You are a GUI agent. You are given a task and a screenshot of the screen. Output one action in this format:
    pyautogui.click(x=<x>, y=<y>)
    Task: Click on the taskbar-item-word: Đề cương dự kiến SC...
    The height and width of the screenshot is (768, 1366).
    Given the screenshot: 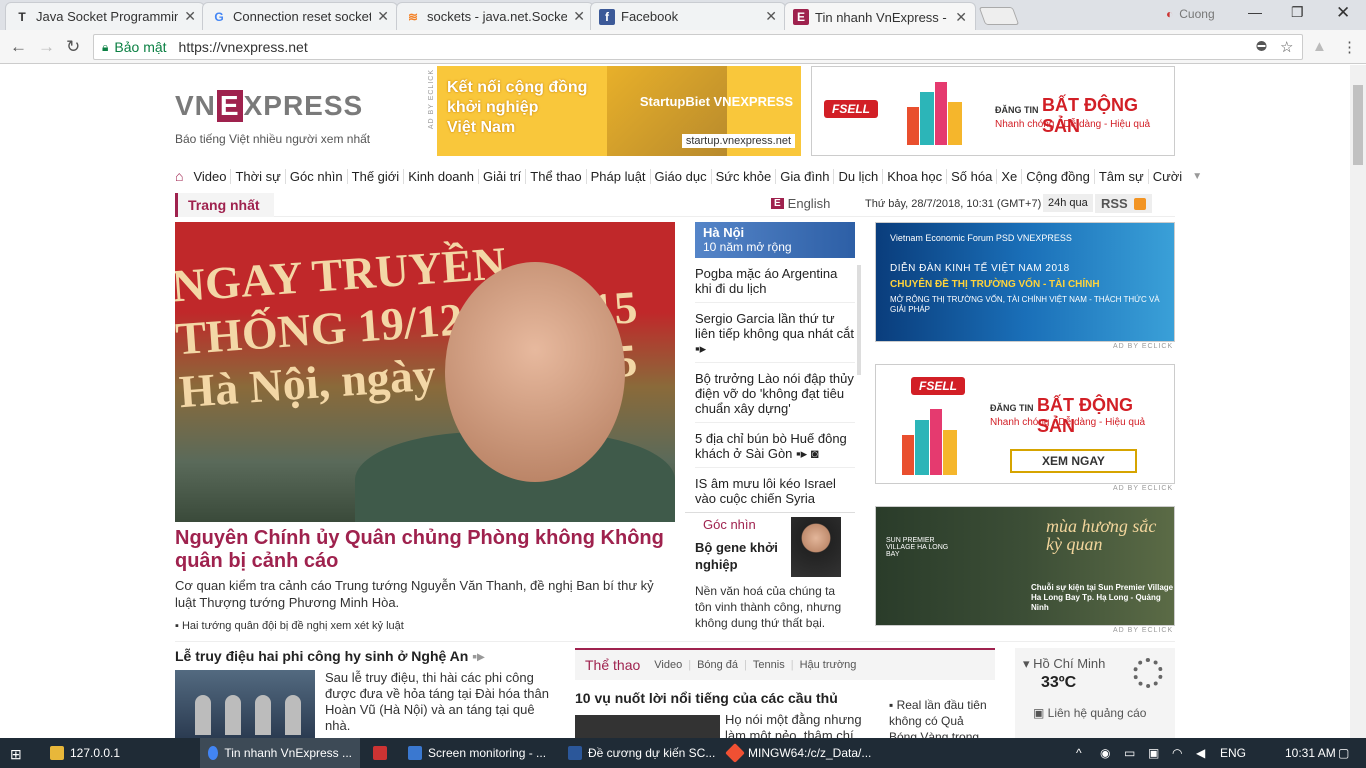 What is the action you would take?
    pyautogui.click(x=641, y=753)
    